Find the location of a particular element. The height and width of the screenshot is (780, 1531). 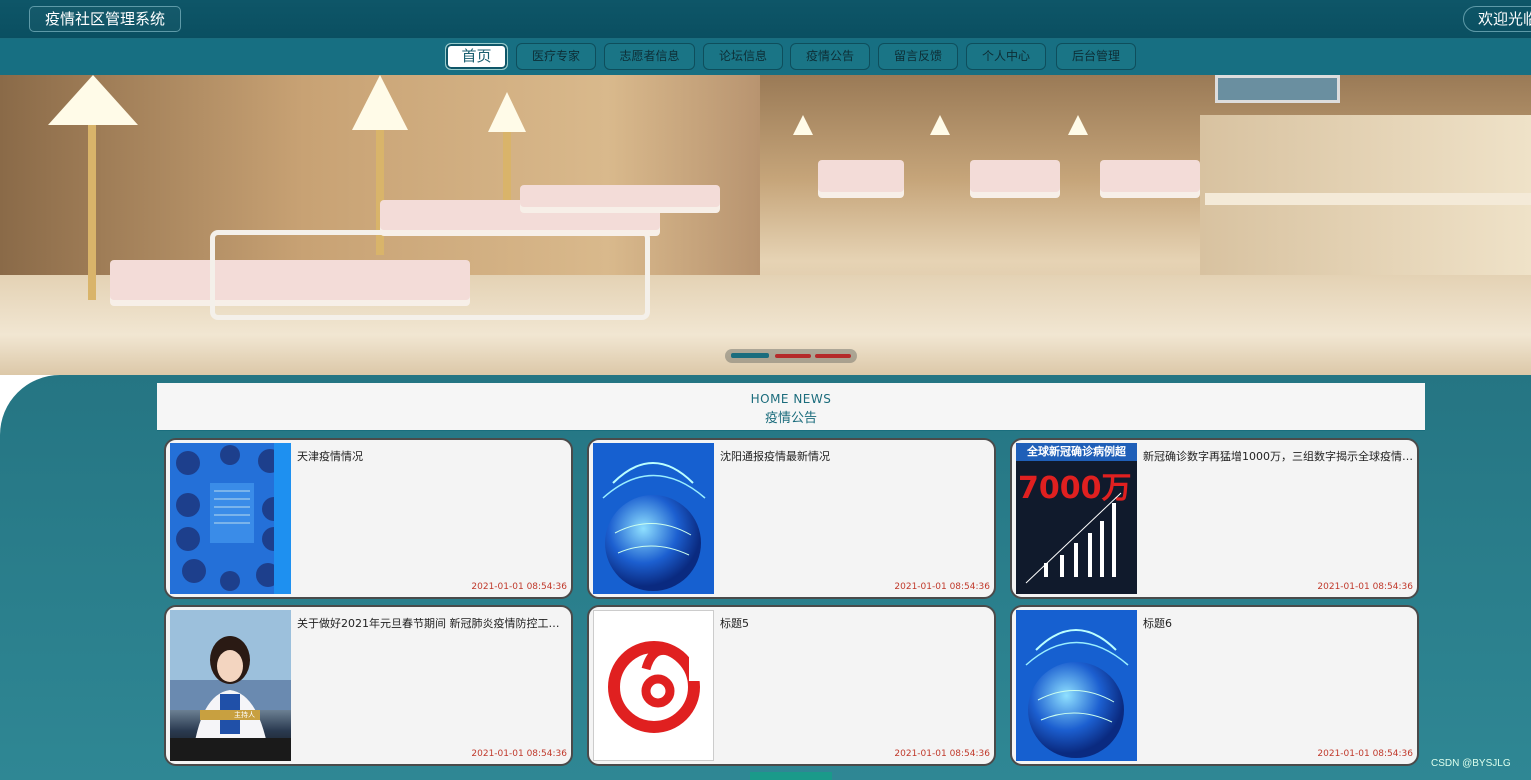

news-title: 沈阳通报疫情最新情况 is located at coordinates (856, 456).